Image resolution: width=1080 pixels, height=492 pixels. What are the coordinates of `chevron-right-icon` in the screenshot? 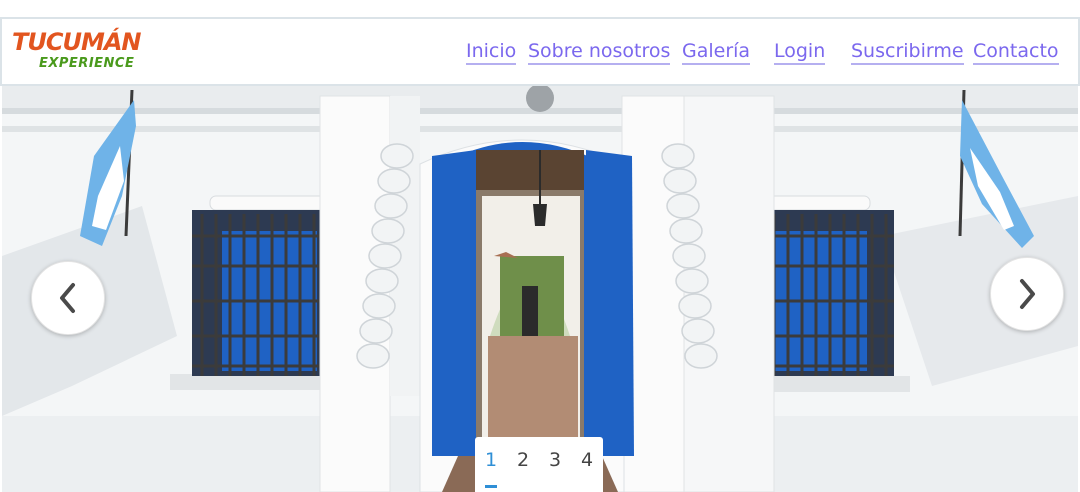 It's located at (1027, 294).